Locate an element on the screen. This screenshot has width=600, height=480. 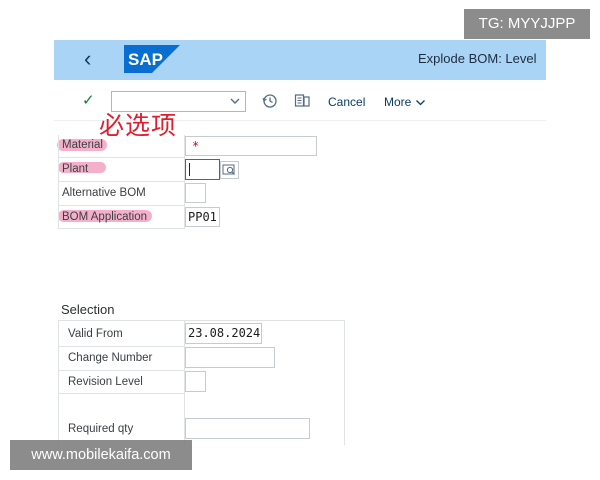
valid-from-value: 23.08.2024 is located at coordinates (224, 333).